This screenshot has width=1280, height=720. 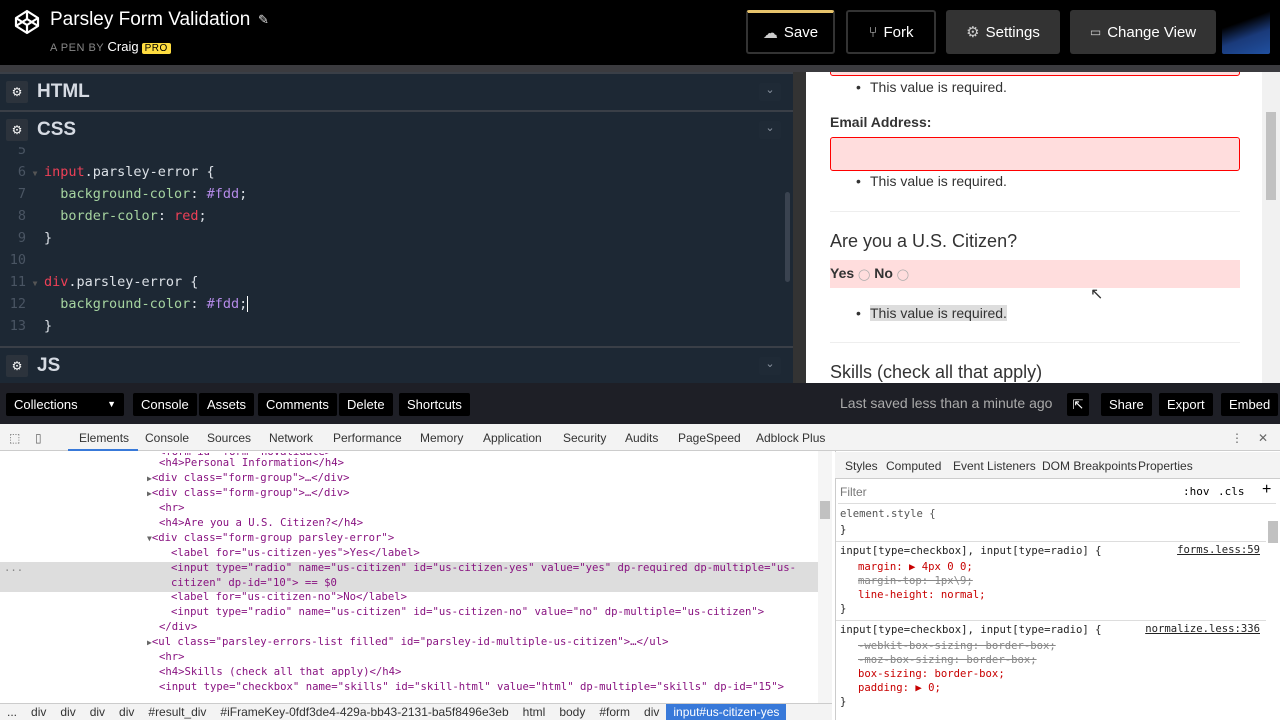 I want to click on no-label: No, so click(x=883, y=273).